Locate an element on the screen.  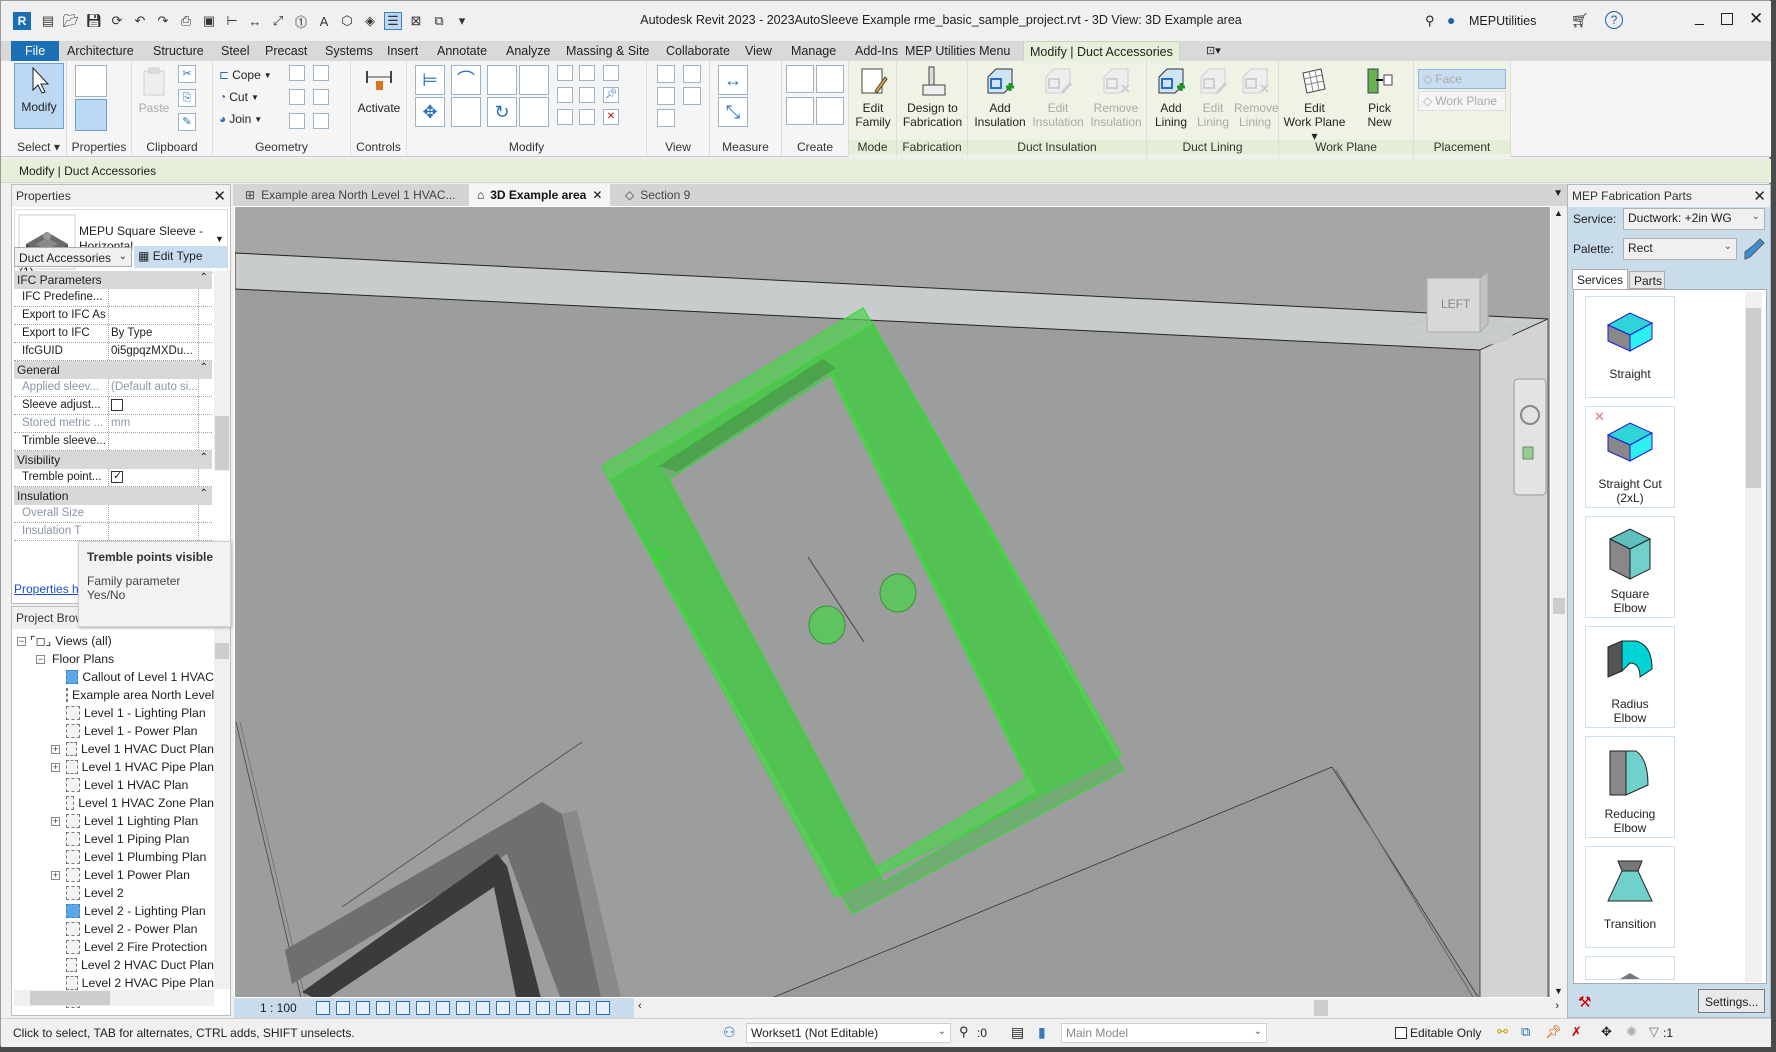
tree-view-item: Level 1 HVAC Plan is located at coordinates (140, 785).